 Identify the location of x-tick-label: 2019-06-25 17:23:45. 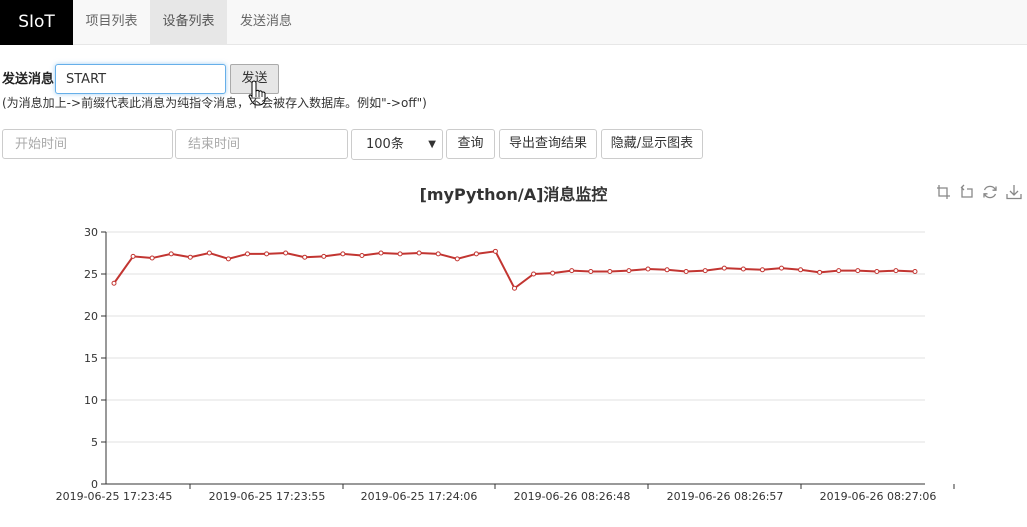
(114, 496).